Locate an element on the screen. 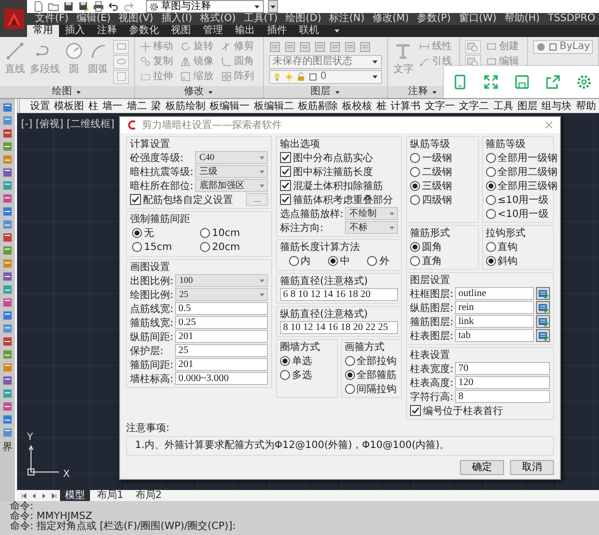 The height and width of the screenshot is (535, 599). dialog-button: 取消 is located at coordinates (532, 467).